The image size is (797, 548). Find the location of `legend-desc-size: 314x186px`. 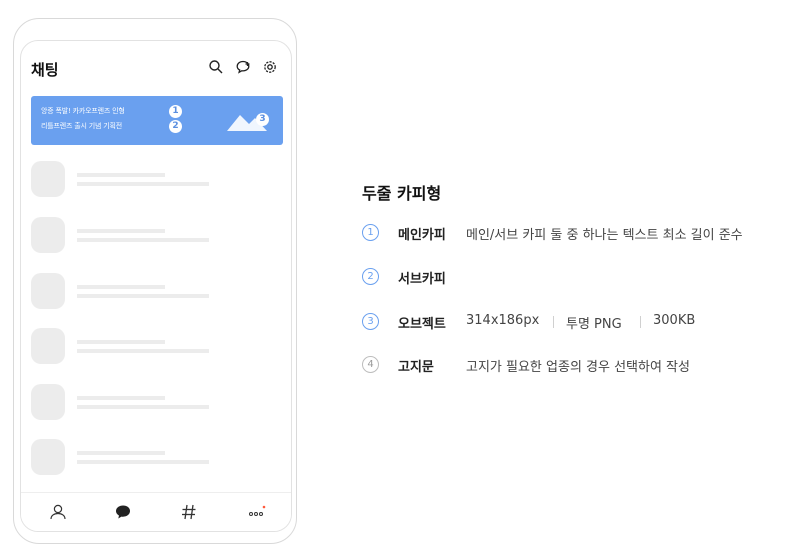

legend-desc-size: 314x186px is located at coordinates (503, 320).